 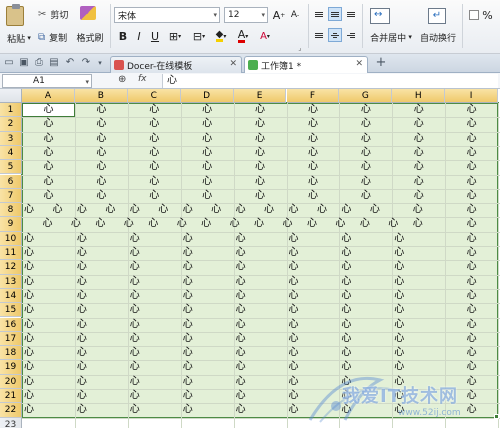 I want to click on close-icon: ✕, so click(x=233, y=64).